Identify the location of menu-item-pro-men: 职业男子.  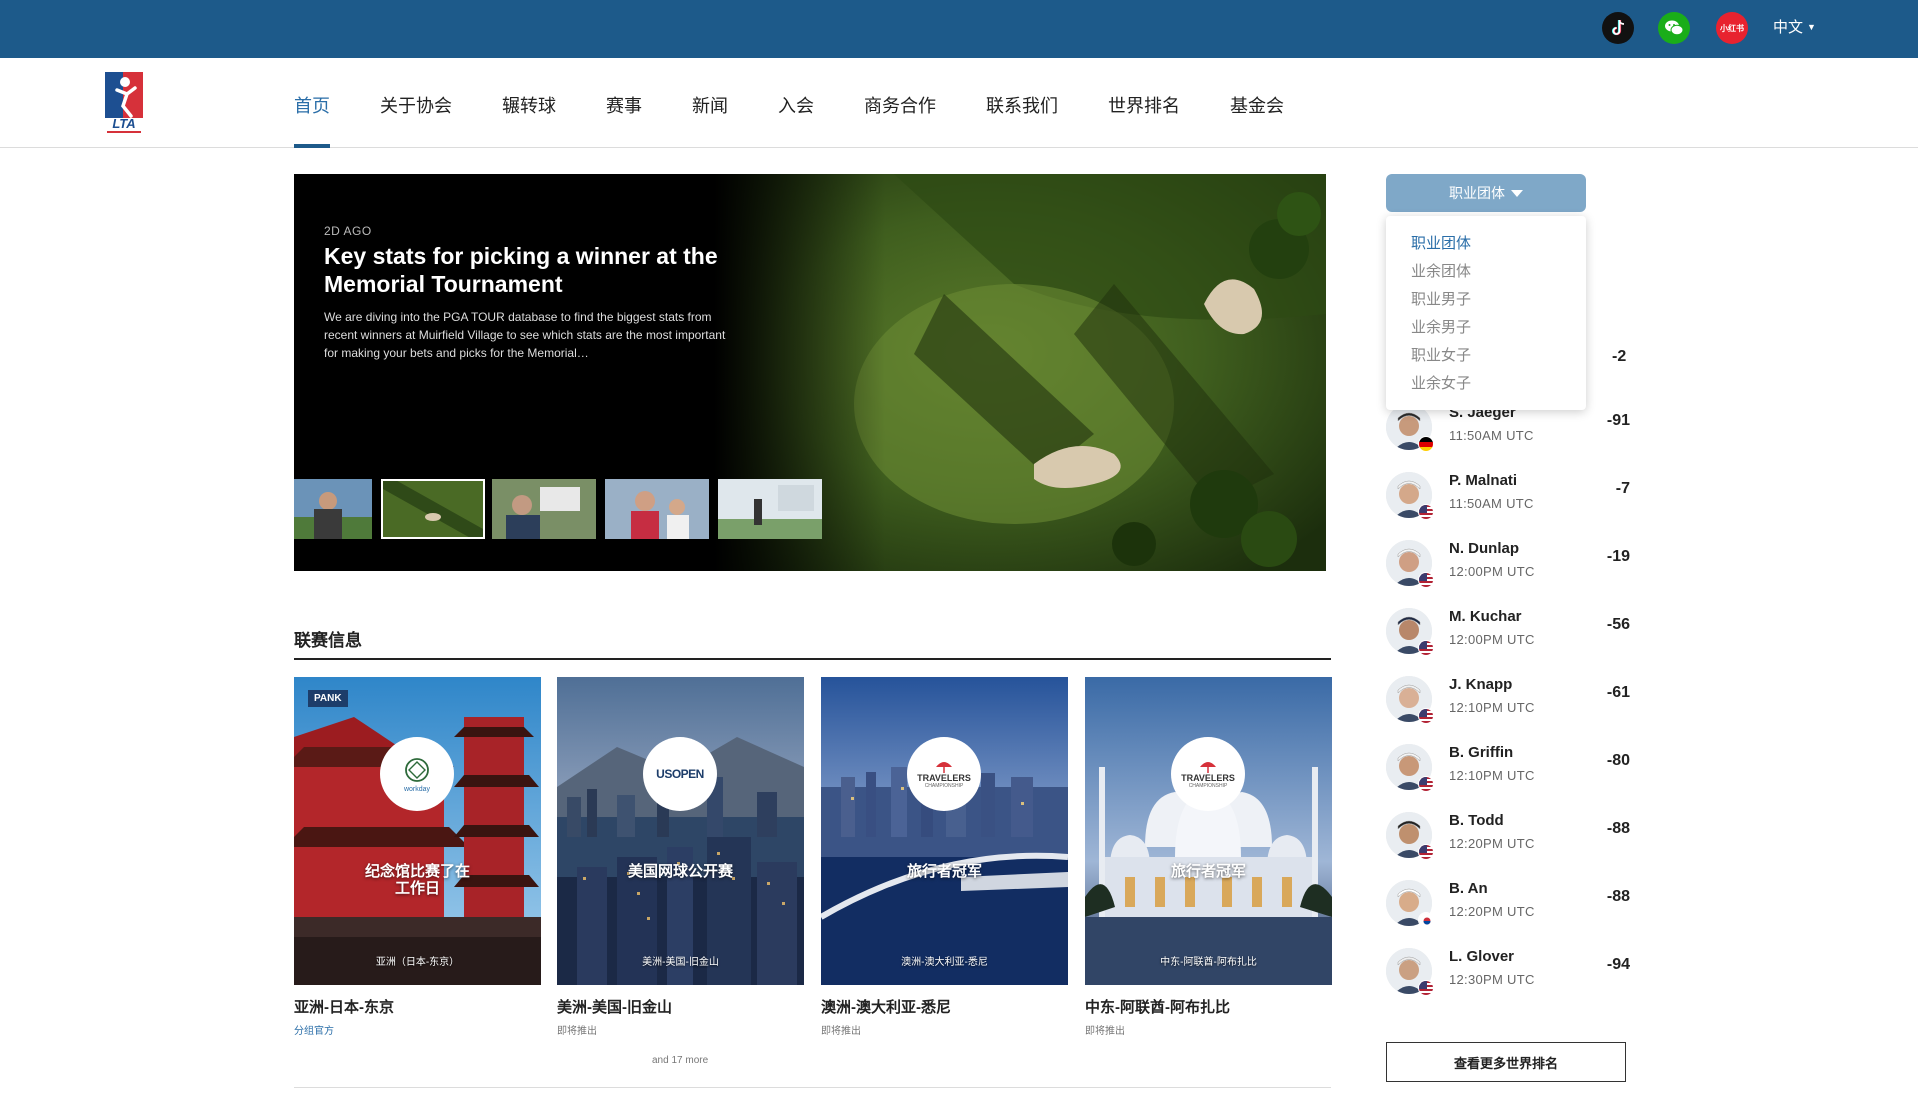
(1486, 300).